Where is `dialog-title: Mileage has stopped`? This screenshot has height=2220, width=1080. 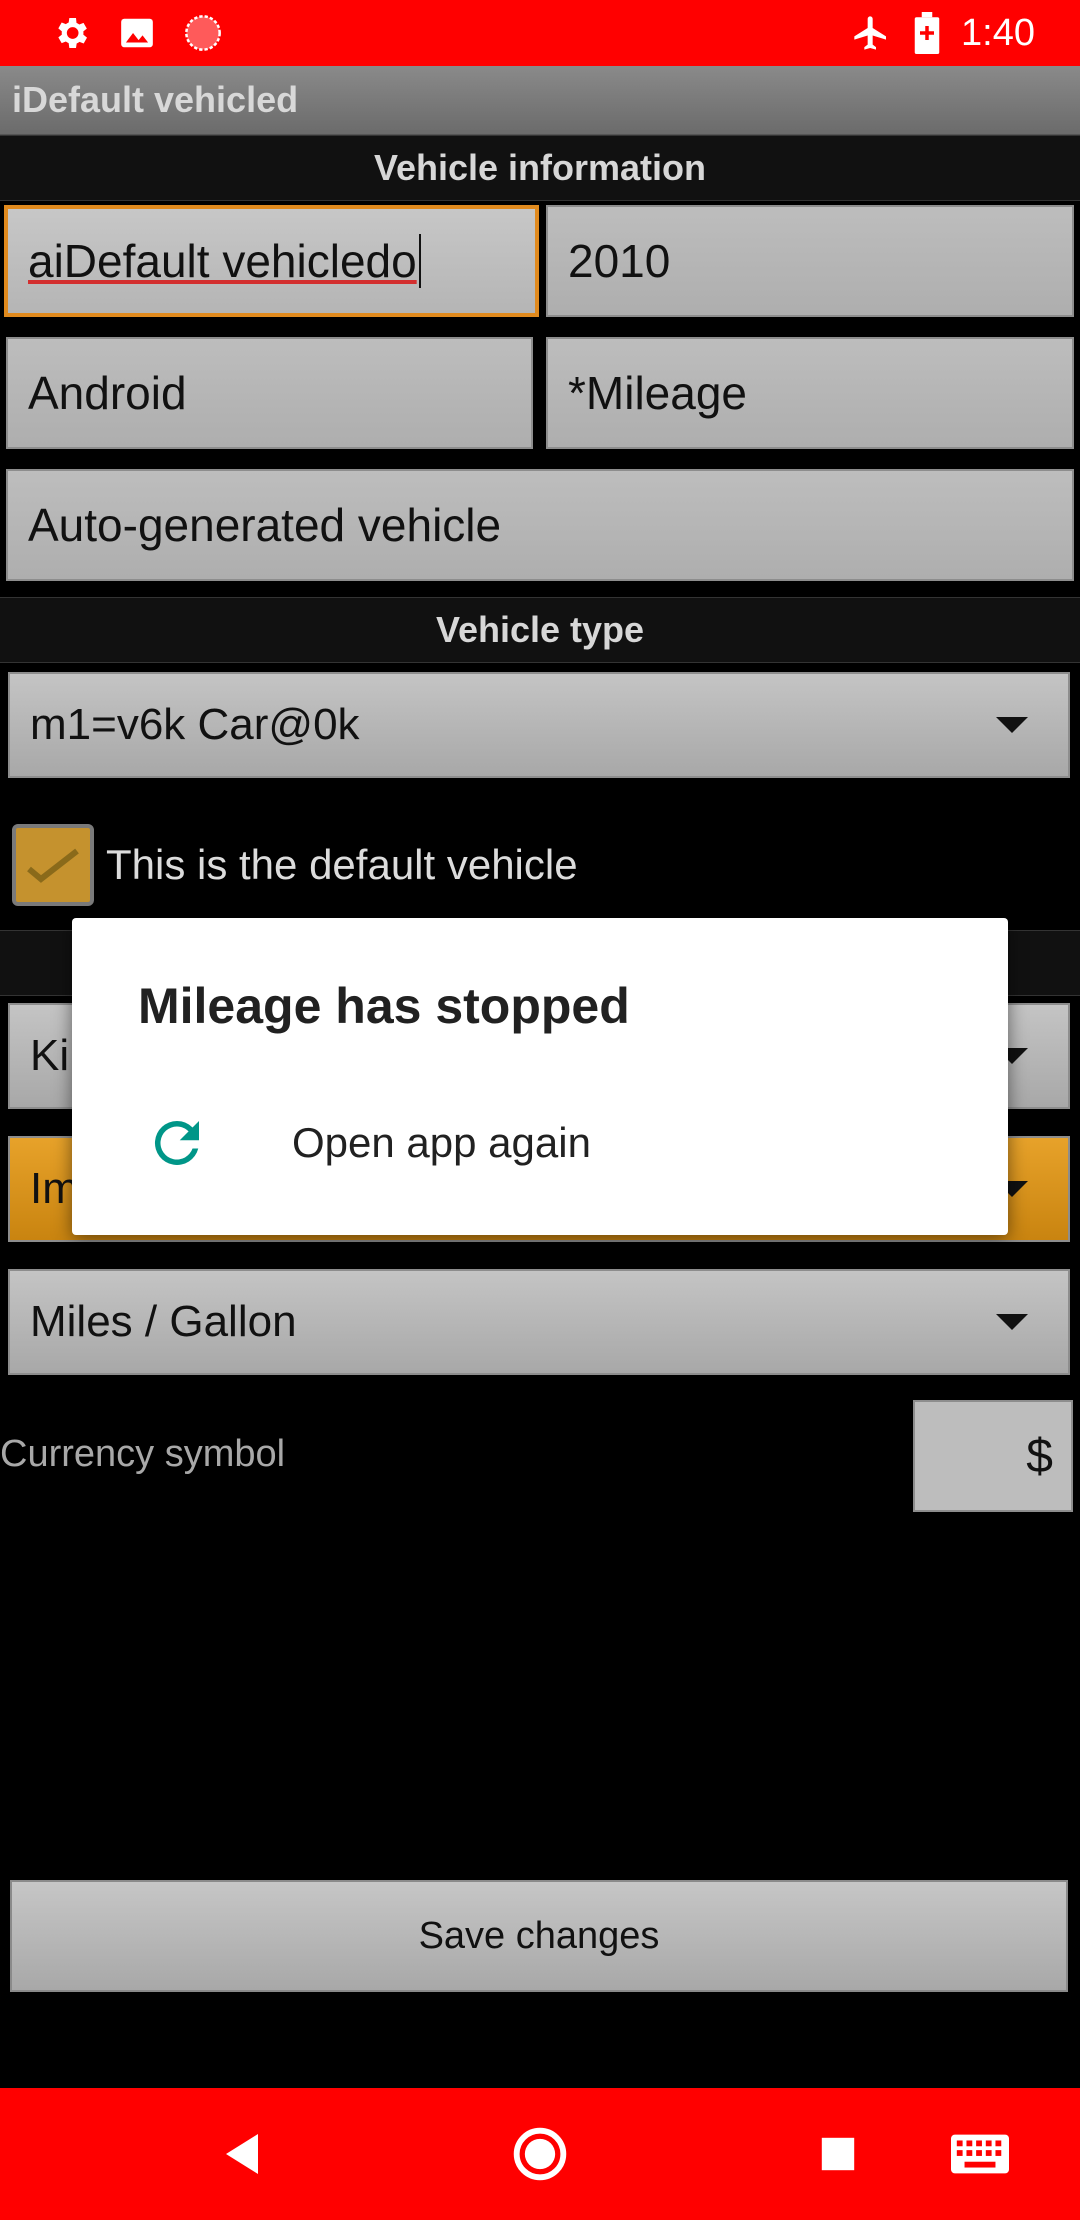
dialog-title: Mileage has stopped is located at coordinates (384, 1006).